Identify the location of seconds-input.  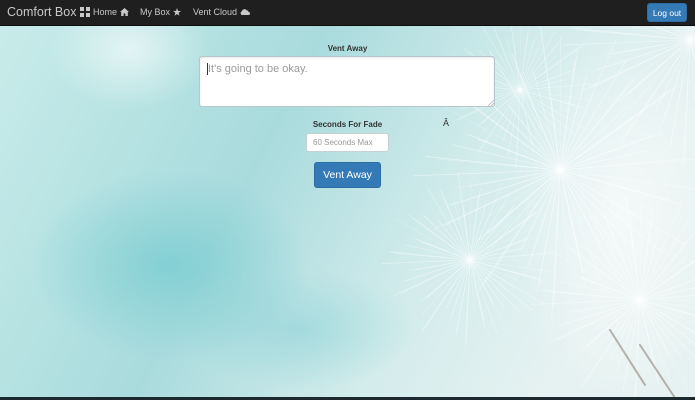
(347, 142).